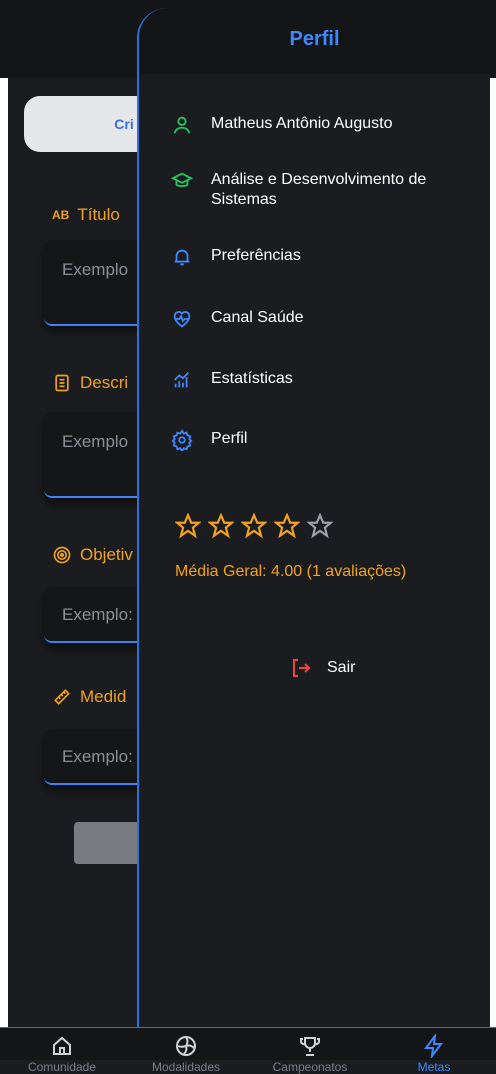 Image resolution: width=496 pixels, height=1074 pixels. Describe the element at coordinates (182, 440) in the screenshot. I see `settings-icon` at that location.